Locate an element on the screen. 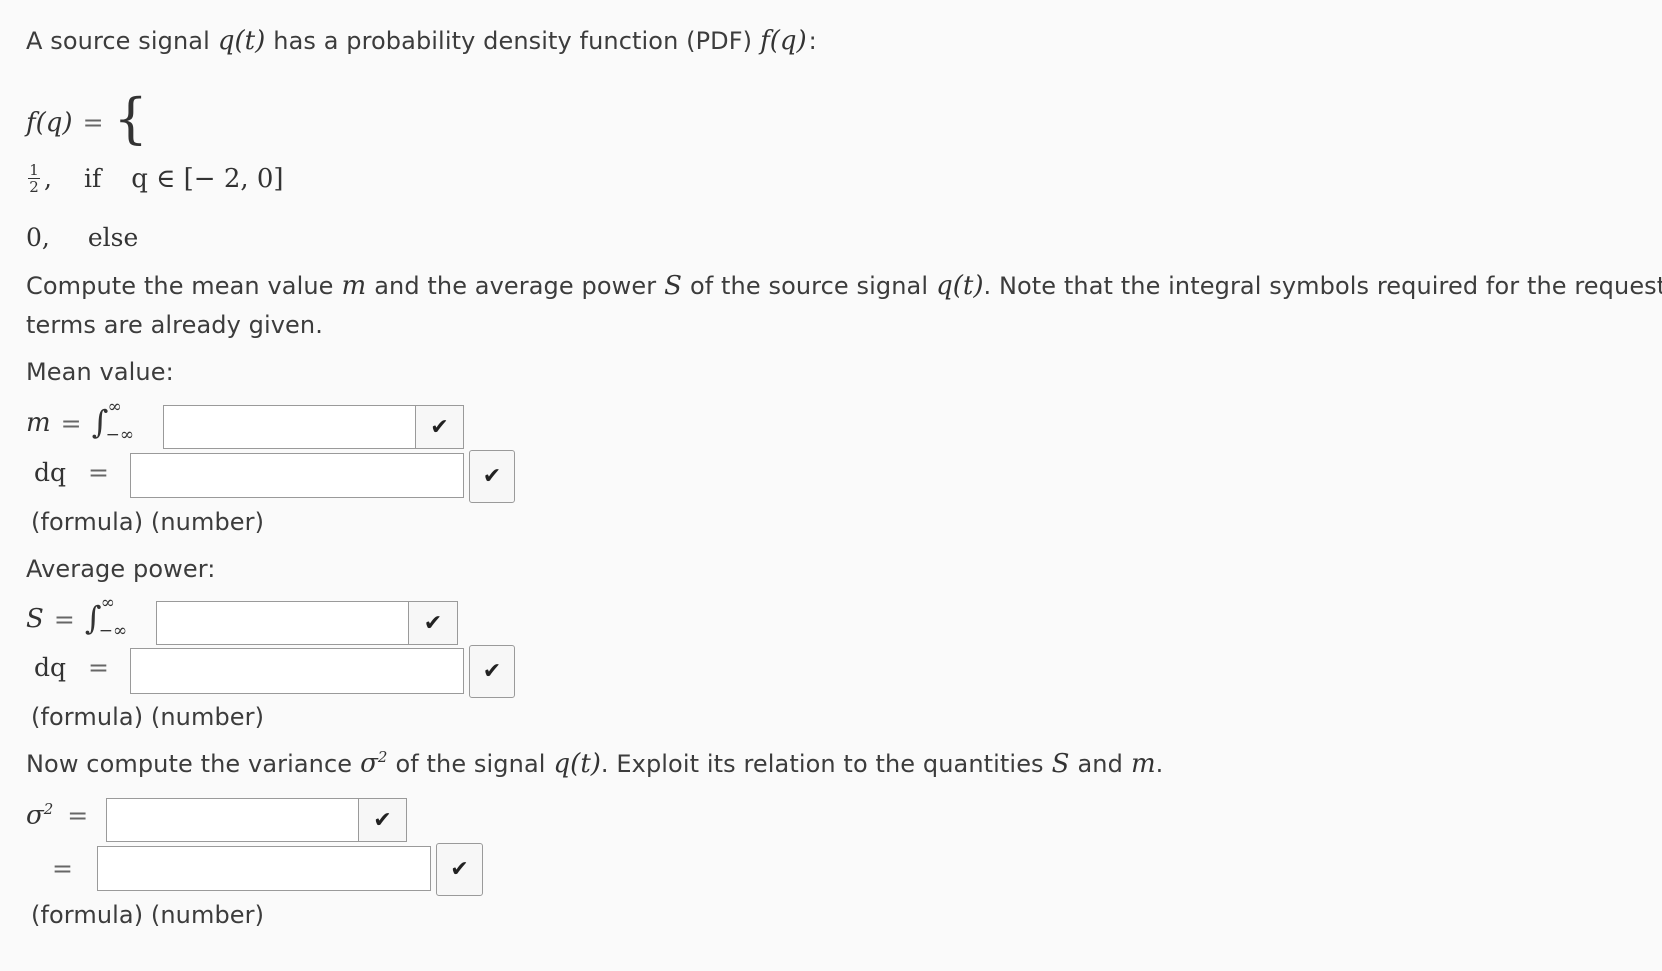 This screenshot has width=1662, height=971. pdf-case1-if: if is located at coordinates (92, 178).